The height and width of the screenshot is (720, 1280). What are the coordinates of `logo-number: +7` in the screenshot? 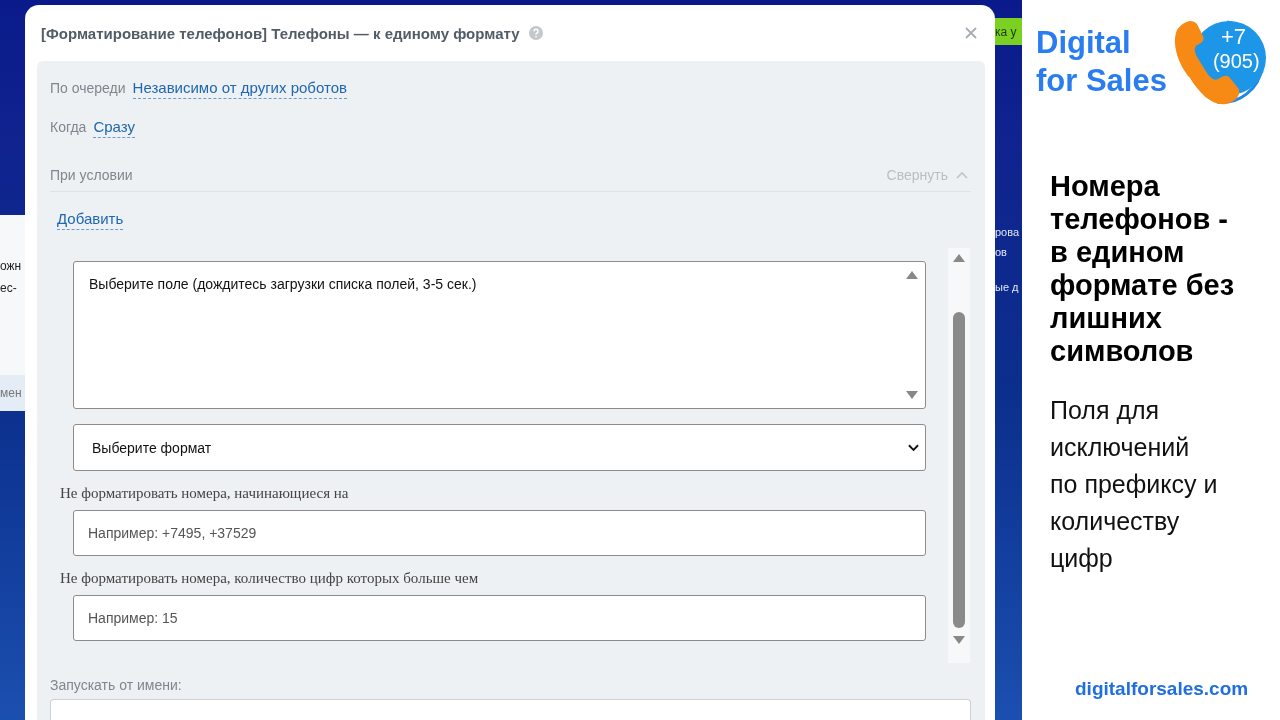 It's located at (1233, 37).